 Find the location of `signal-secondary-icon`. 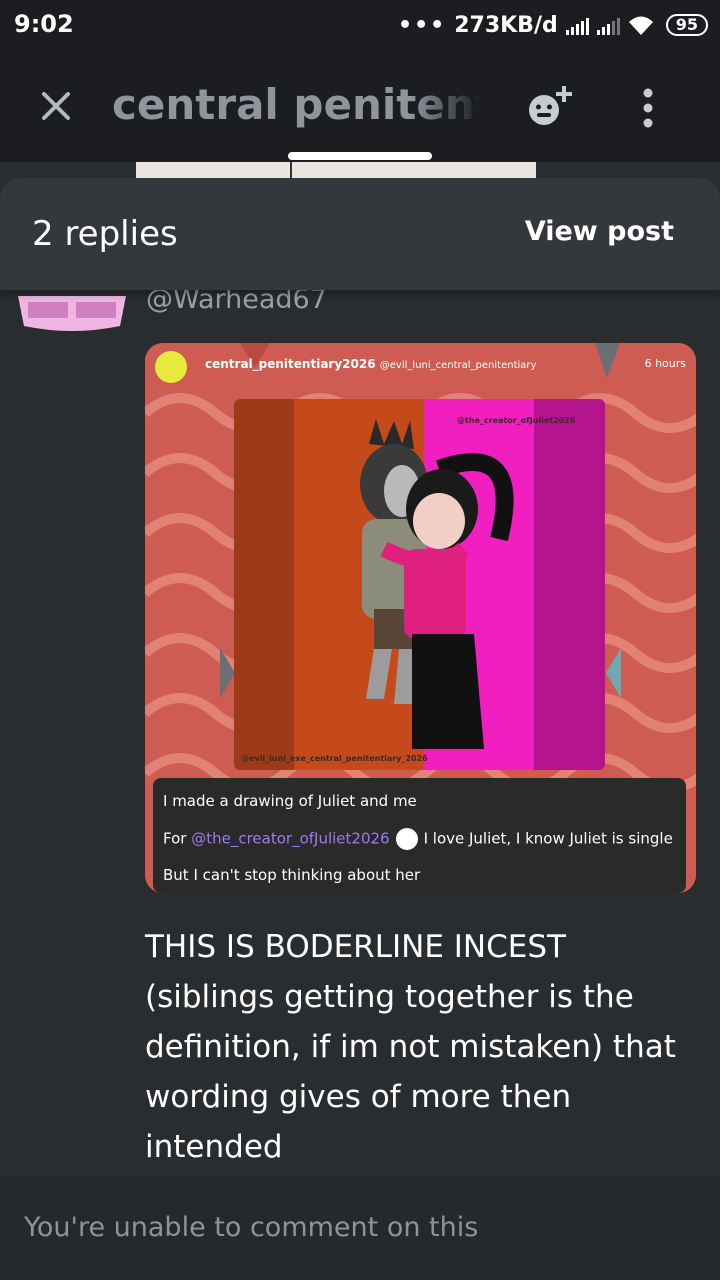

signal-secondary-icon is located at coordinates (608, 25).